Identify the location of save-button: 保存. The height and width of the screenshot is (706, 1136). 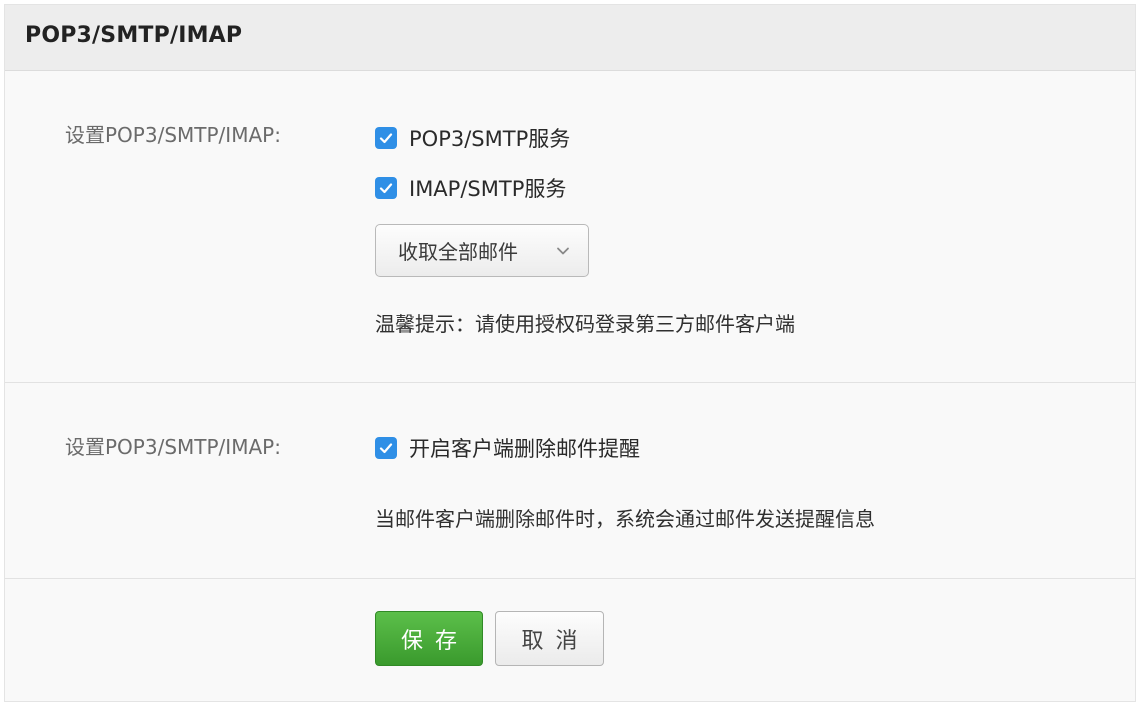
(429, 638).